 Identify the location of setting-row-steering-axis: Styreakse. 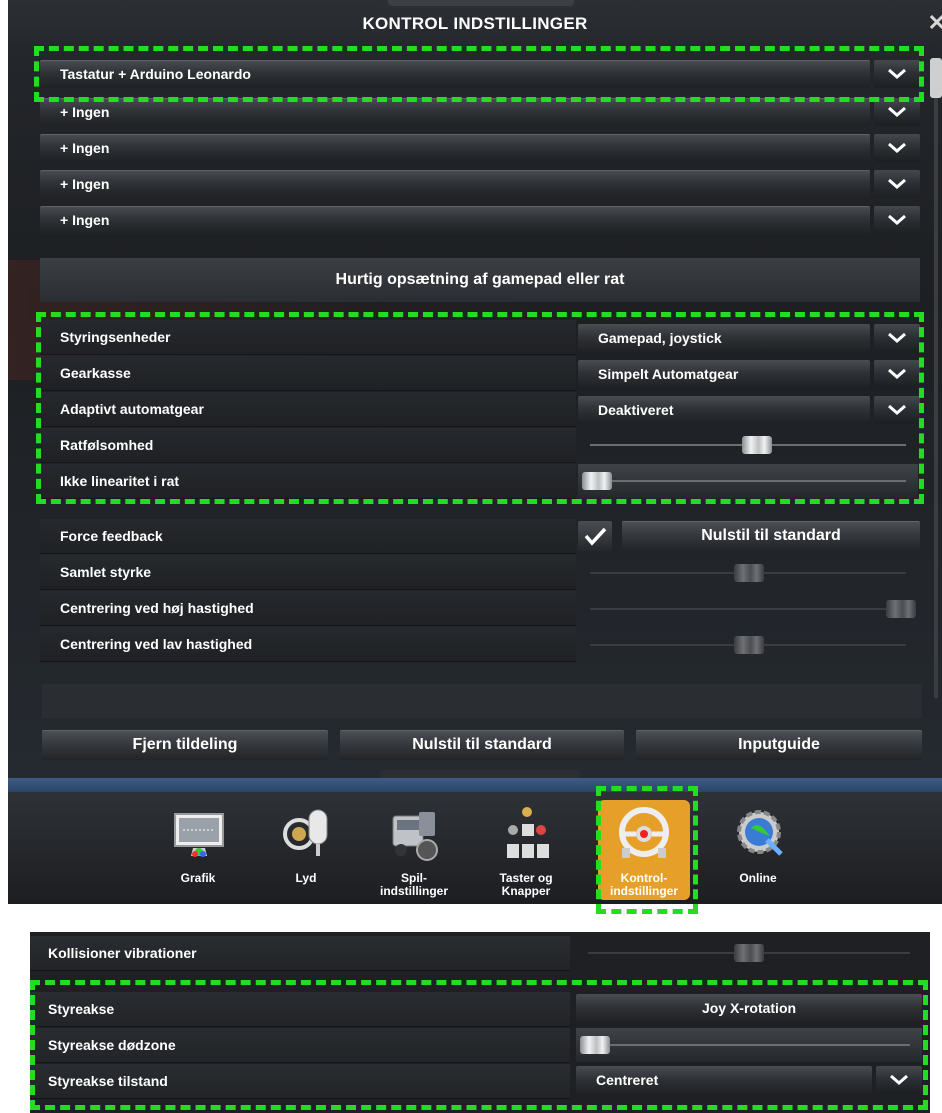
(300, 1009).